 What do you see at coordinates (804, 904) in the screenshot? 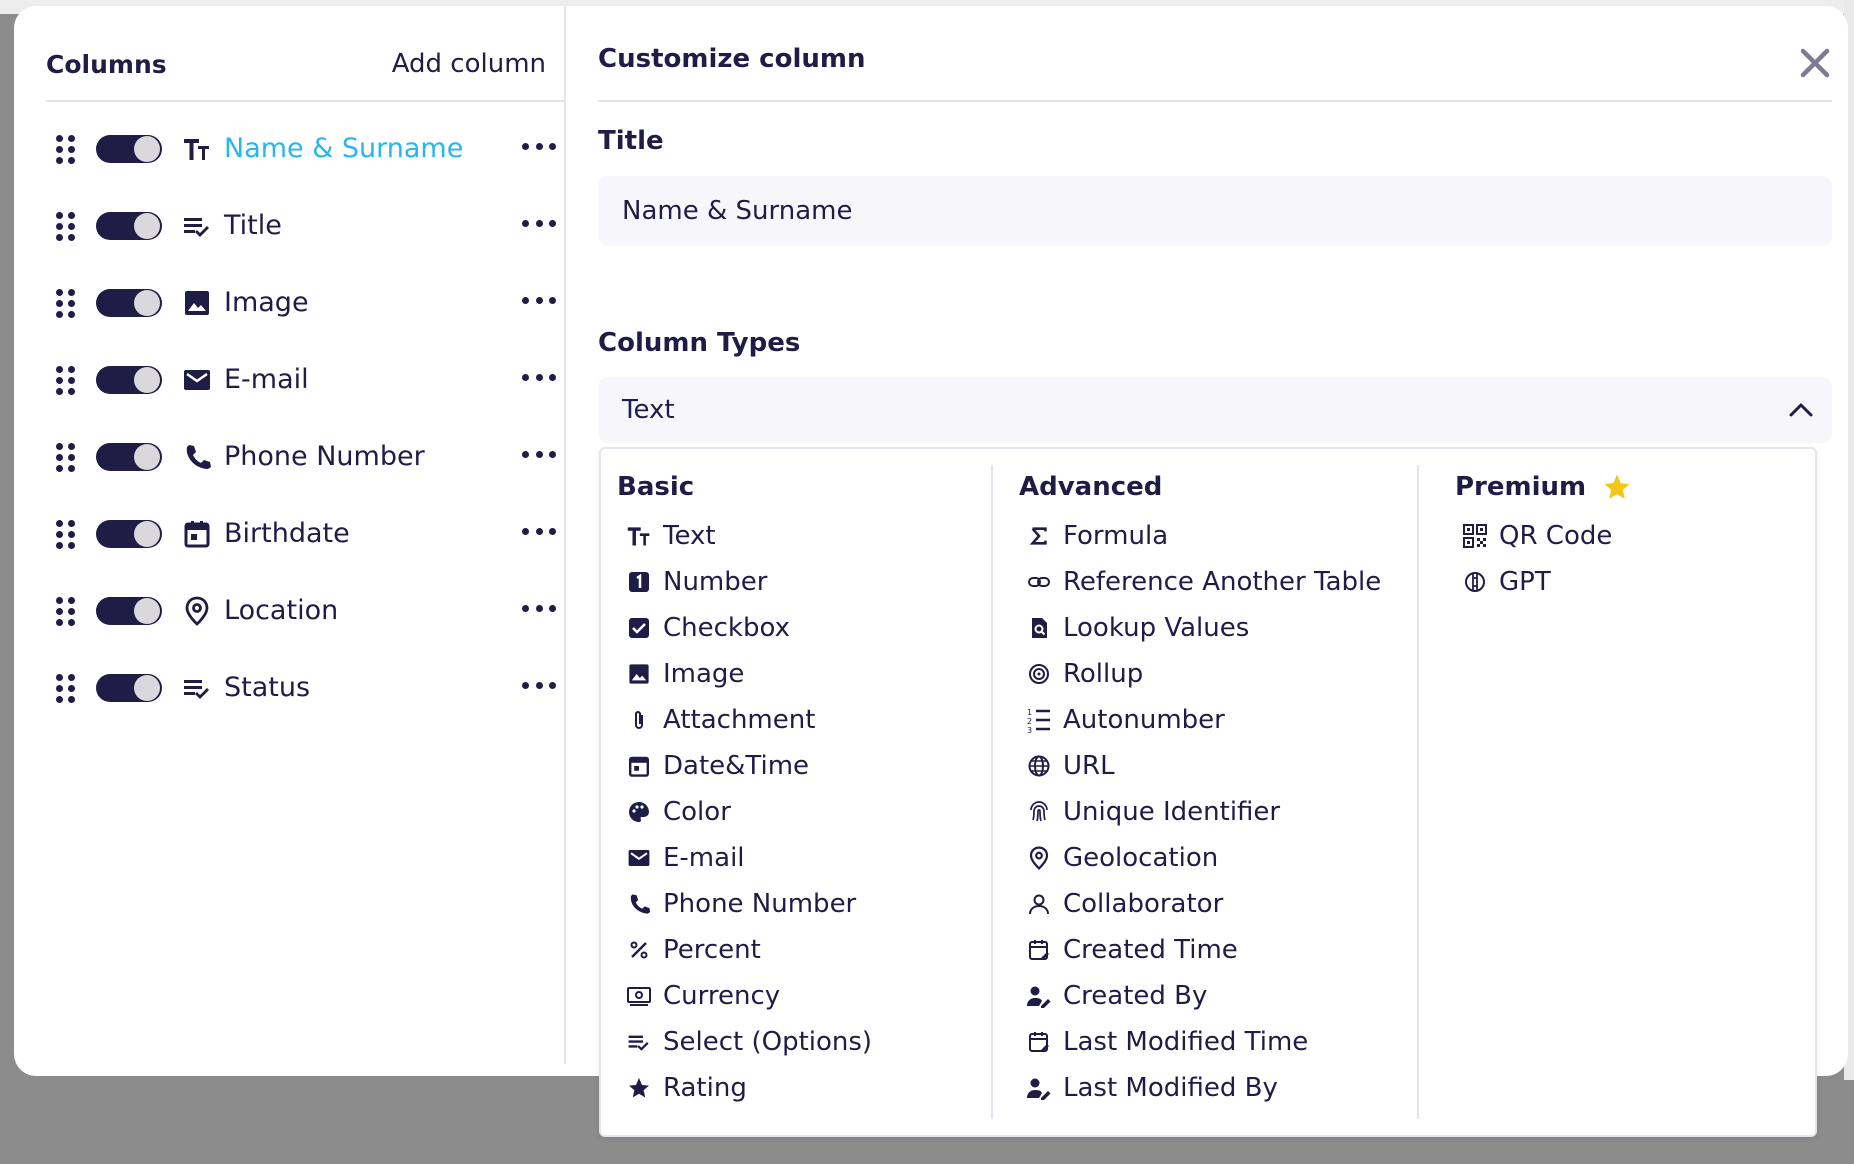
I see `type-option-phone: Phone Number` at bounding box center [804, 904].